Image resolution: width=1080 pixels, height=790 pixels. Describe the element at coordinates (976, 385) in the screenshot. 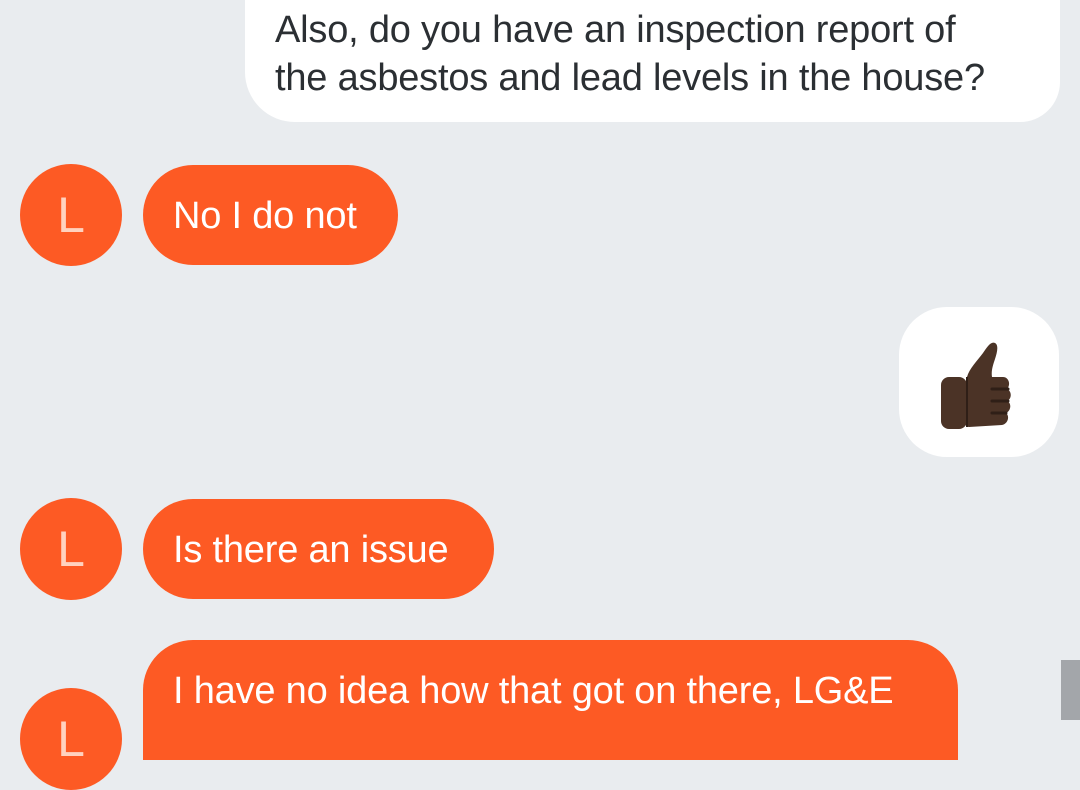

I see `thumbs-up-icon` at that location.